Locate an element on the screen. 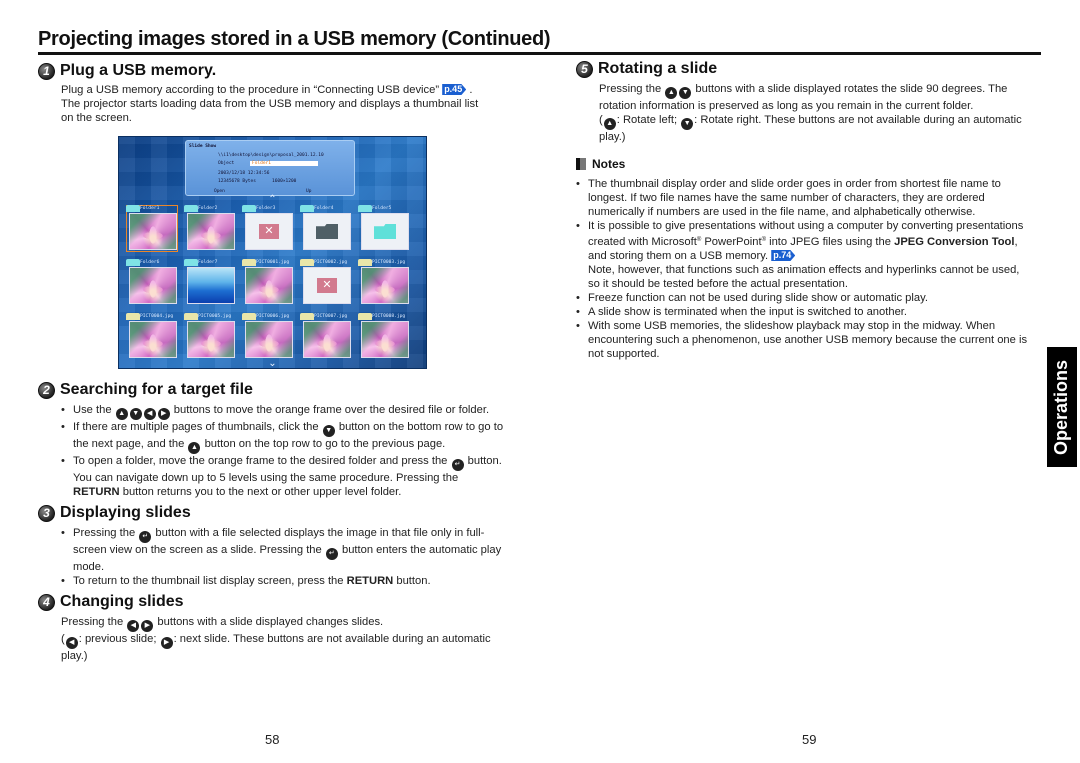 The image size is (1080, 763). size-text: 12345678 Bytes is located at coordinates (237, 181).